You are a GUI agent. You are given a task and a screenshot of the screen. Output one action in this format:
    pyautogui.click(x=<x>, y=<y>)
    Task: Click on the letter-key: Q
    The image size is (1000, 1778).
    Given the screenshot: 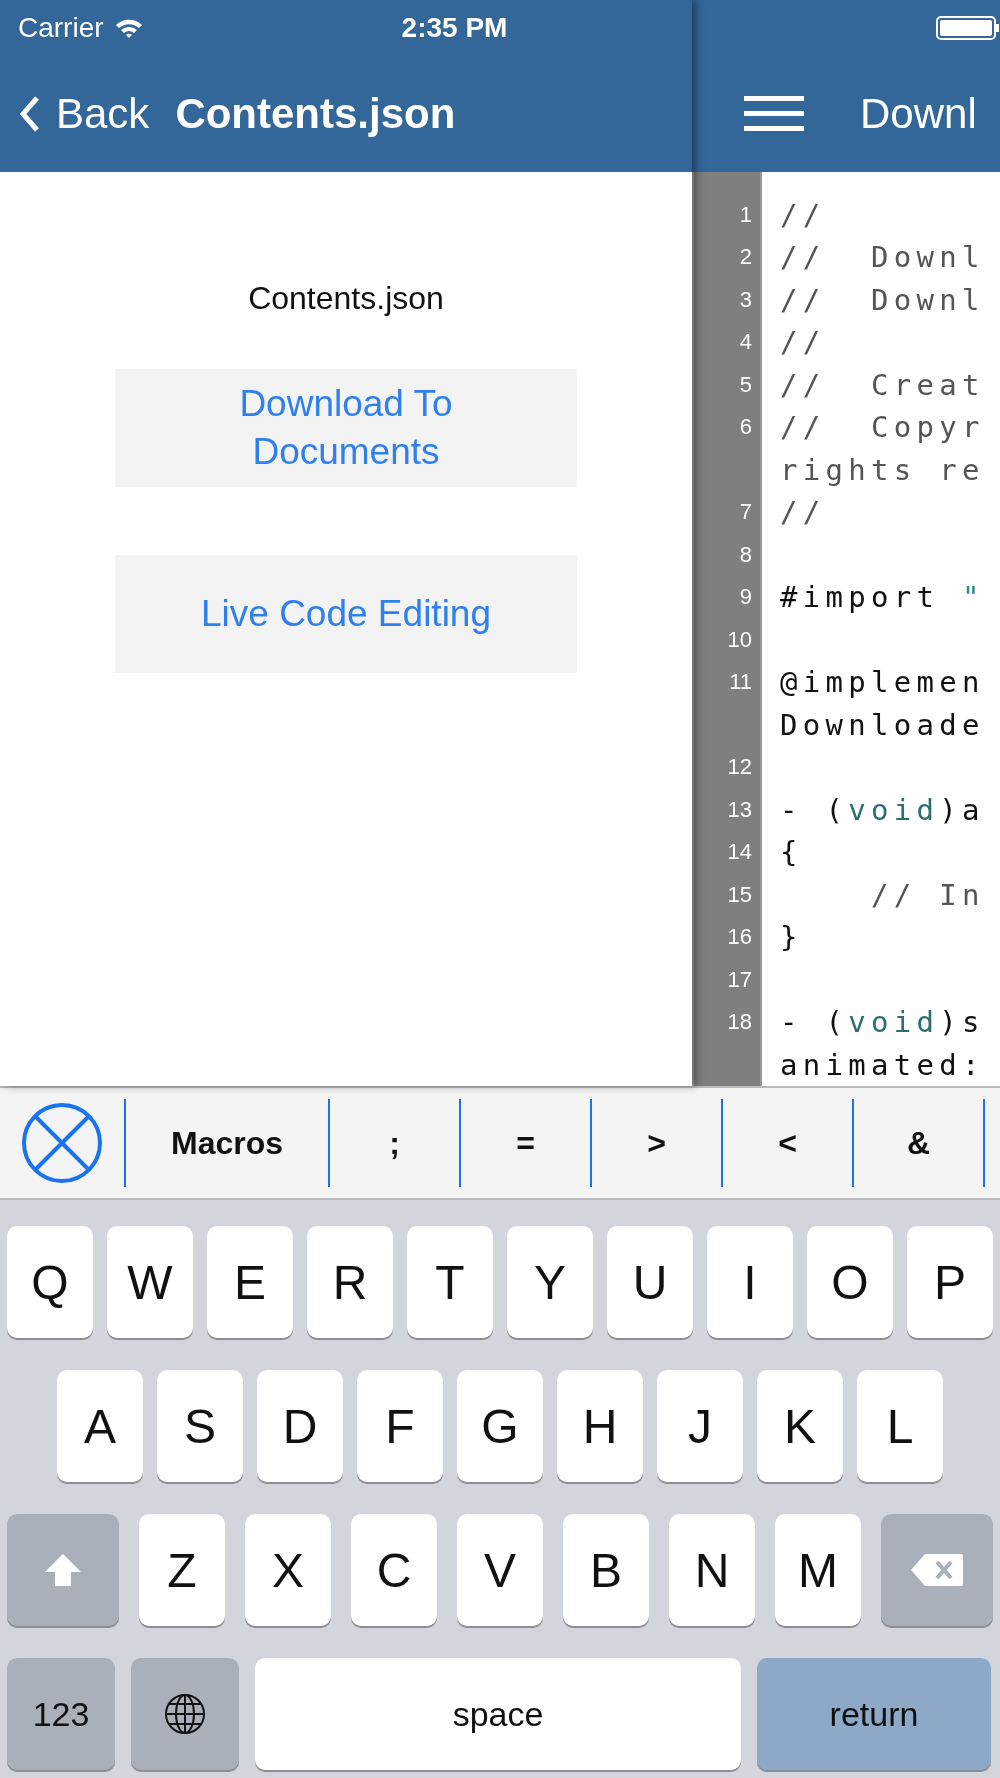 What is the action you would take?
    pyautogui.click(x=50, y=1282)
    